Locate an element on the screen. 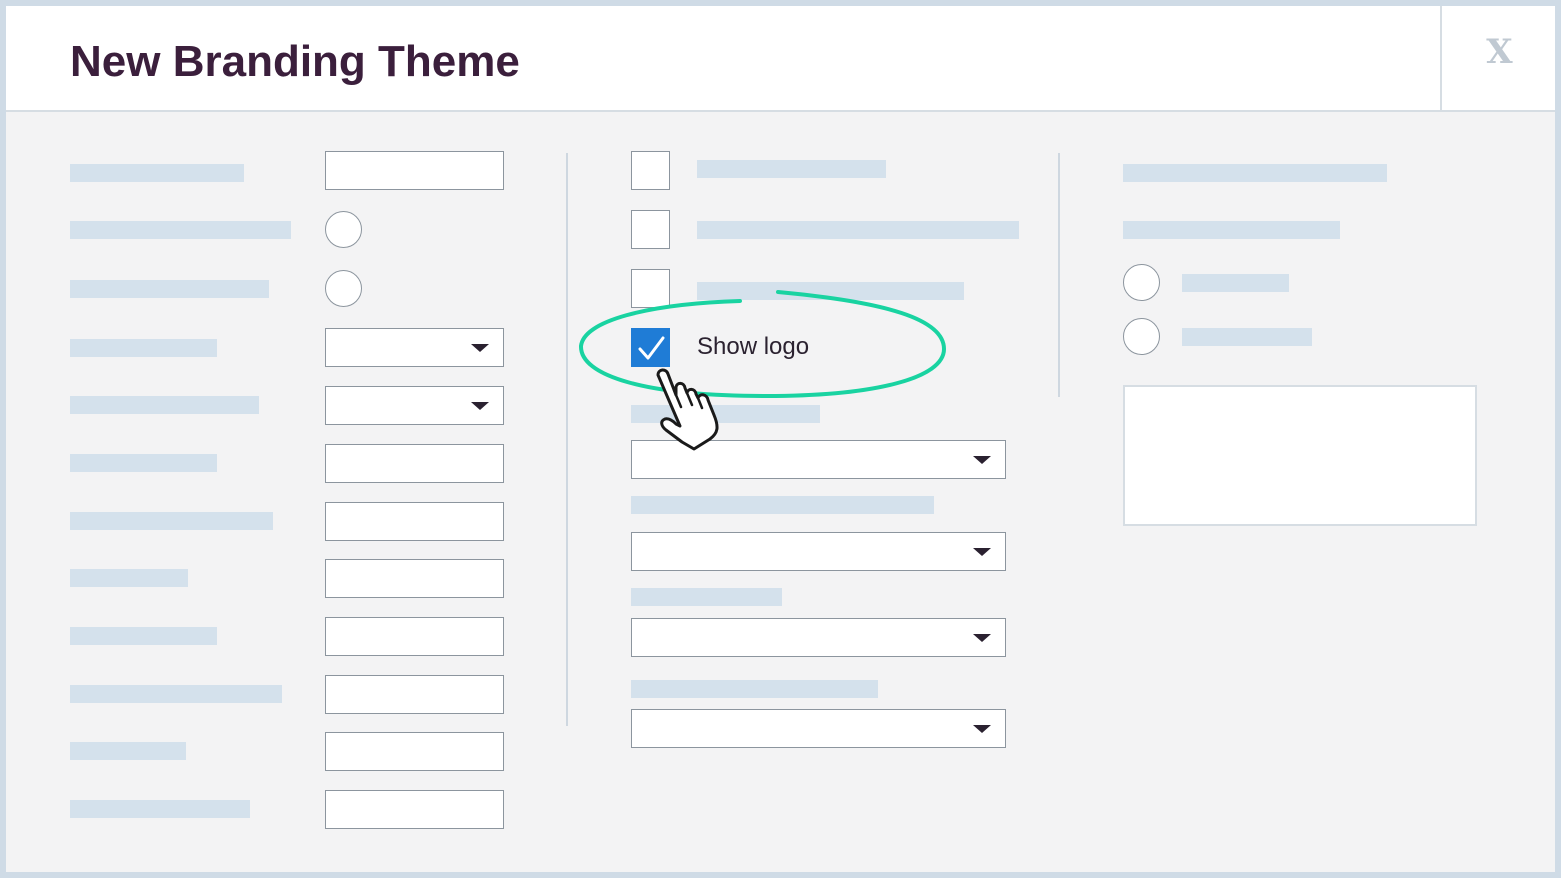  annotation-overlay is located at coordinates (762, 370).